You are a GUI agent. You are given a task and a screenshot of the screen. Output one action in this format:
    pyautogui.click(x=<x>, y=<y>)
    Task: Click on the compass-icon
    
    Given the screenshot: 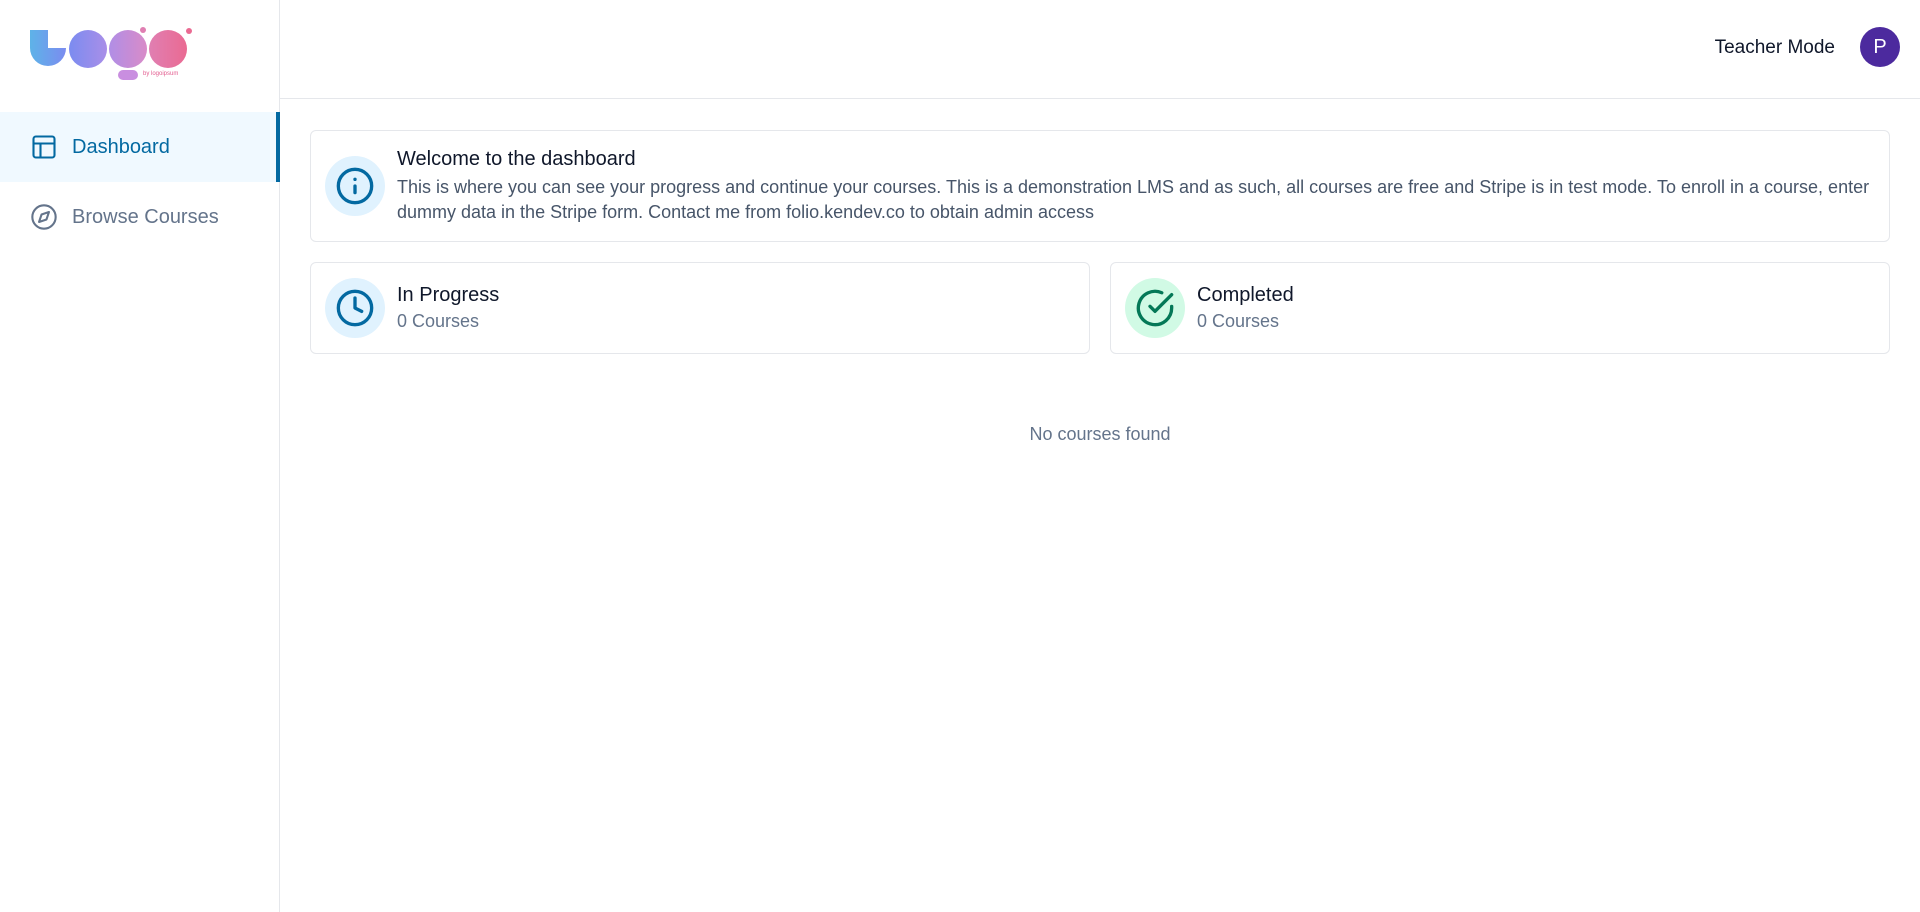 What is the action you would take?
    pyautogui.click(x=44, y=217)
    